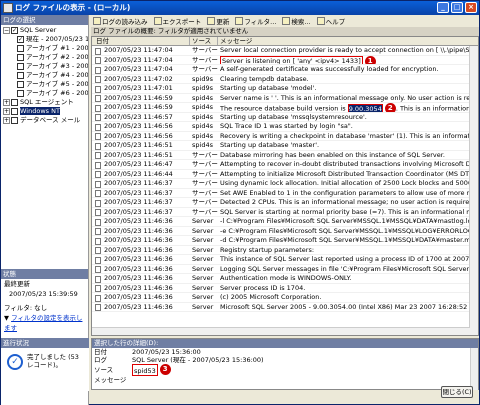 The width and height of the screenshot is (480, 405). What do you see at coordinates (44, 111) in the screenshot?
I see `tree-item: + Windows NT` at bounding box center [44, 111].